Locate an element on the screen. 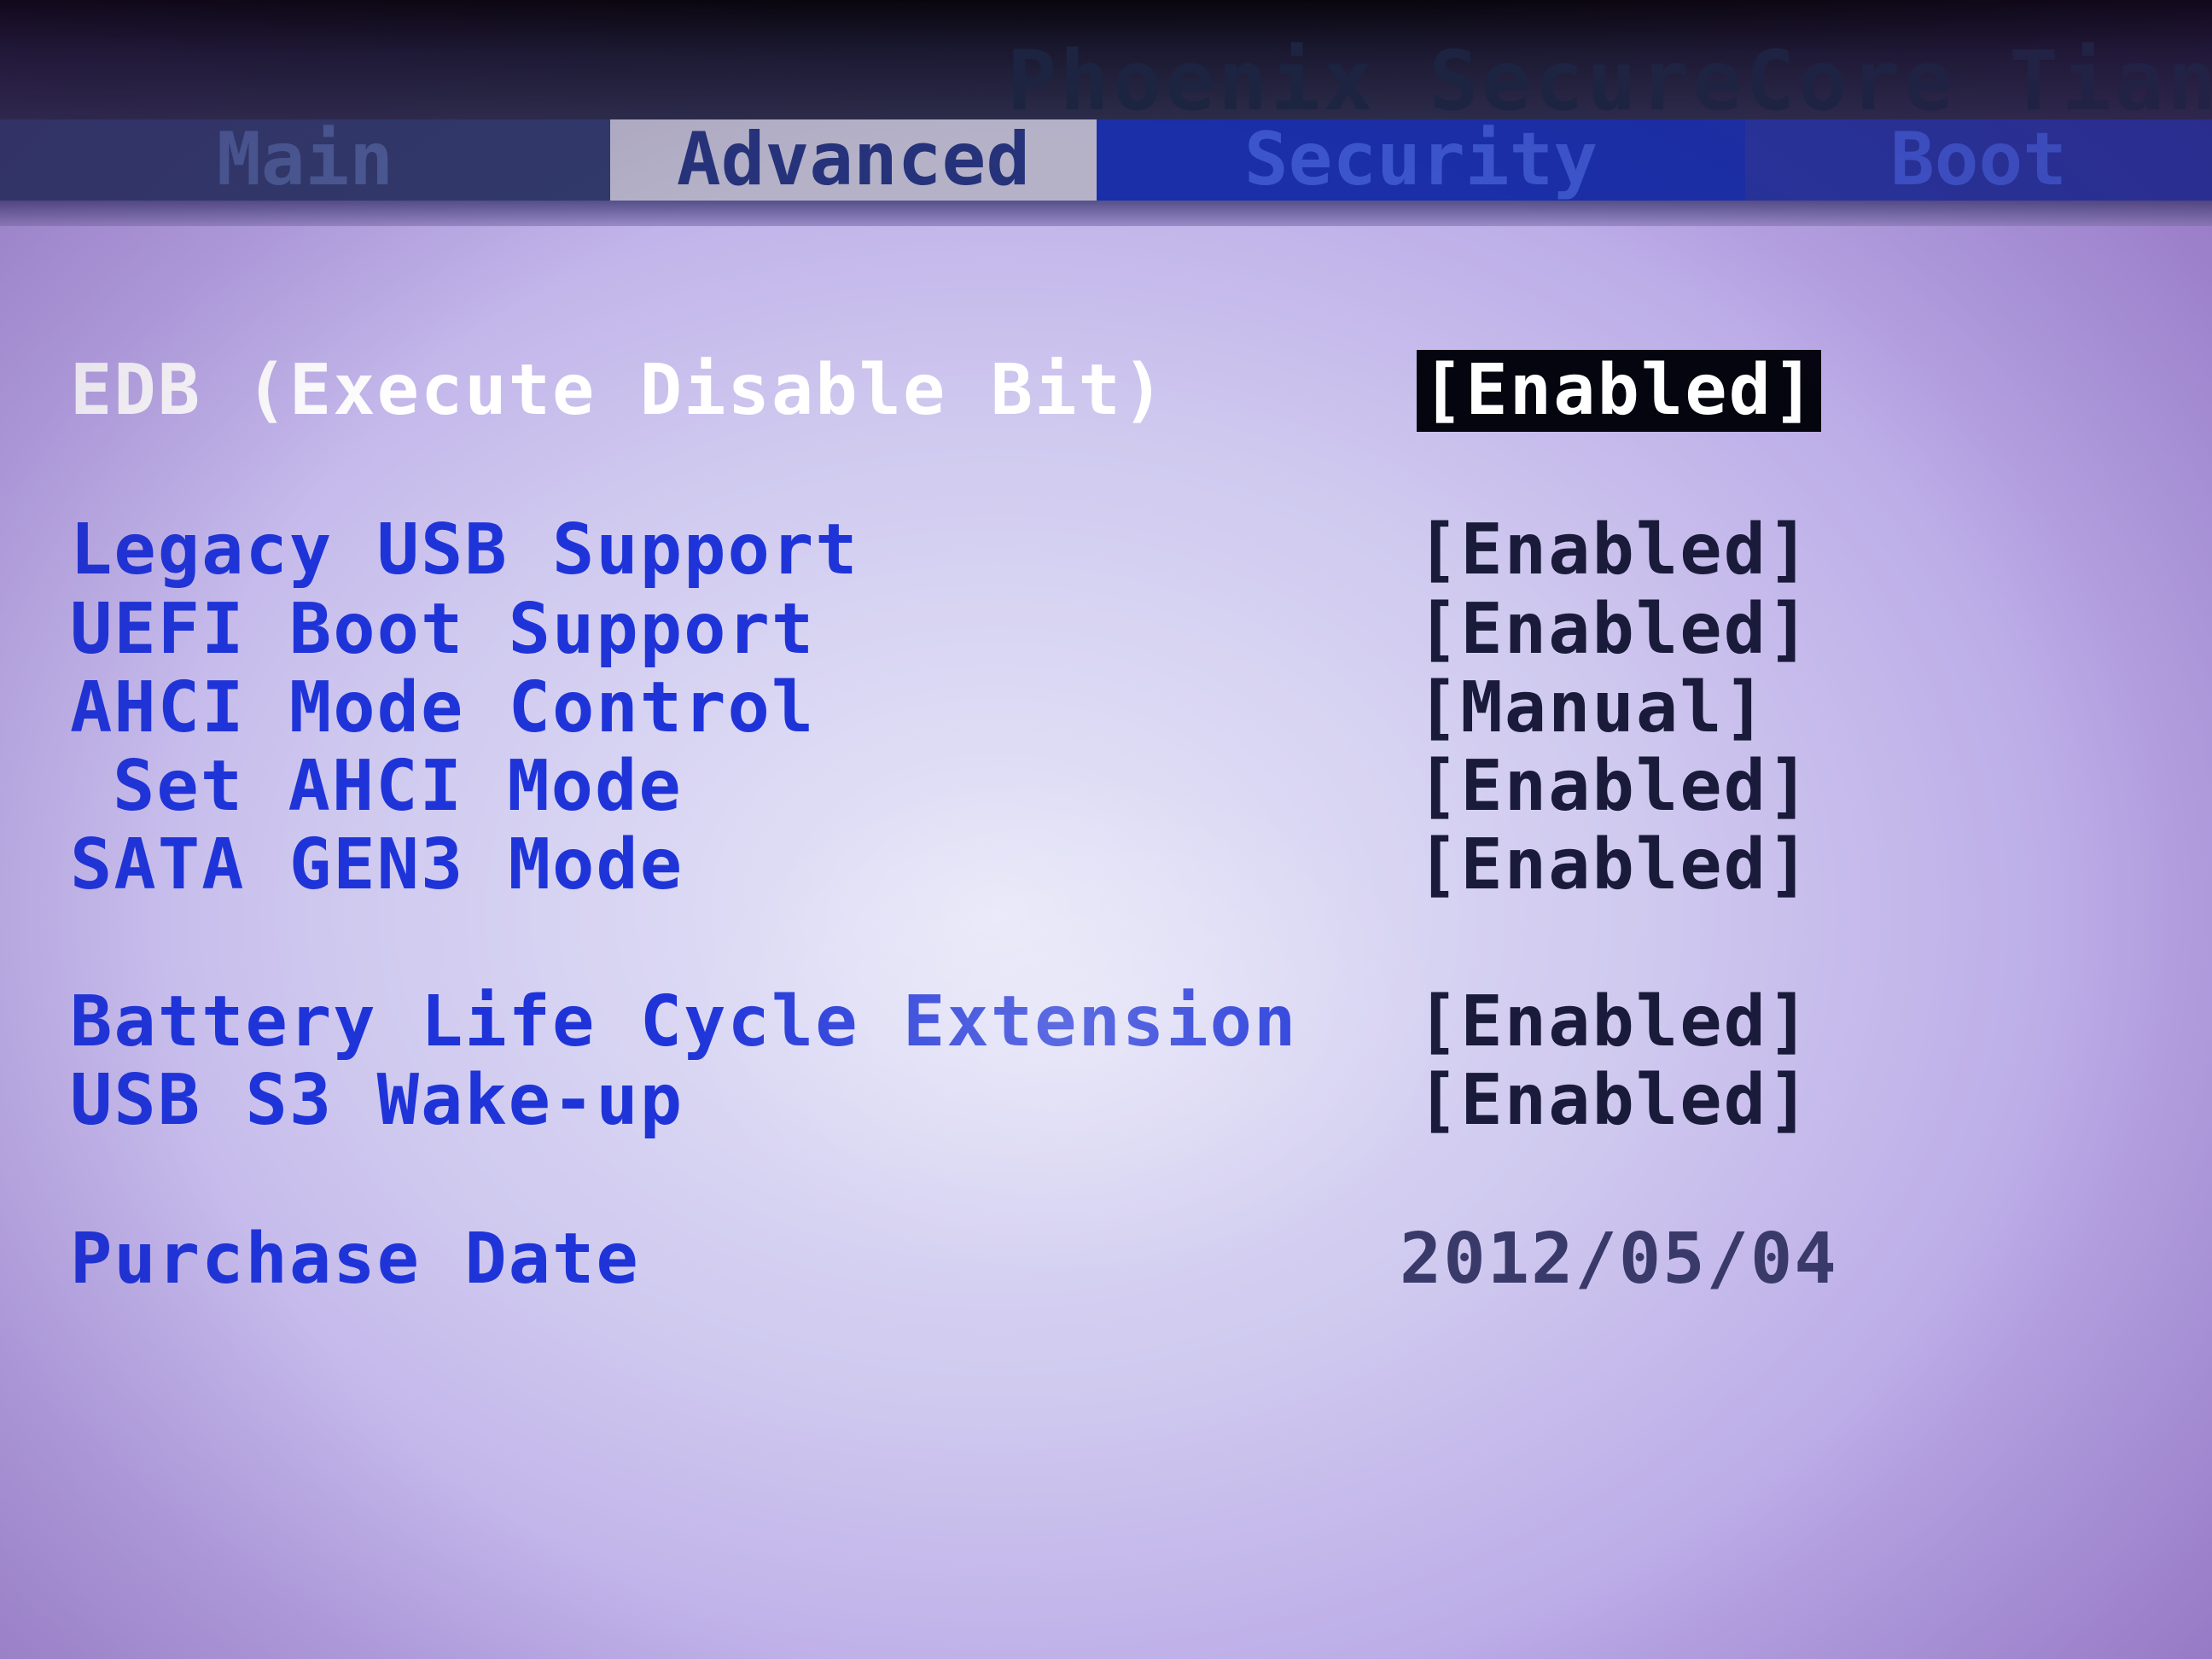 The height and width of the screenshot is (1659, 2212). tab-main: Main is located at coordinates (305, 160).